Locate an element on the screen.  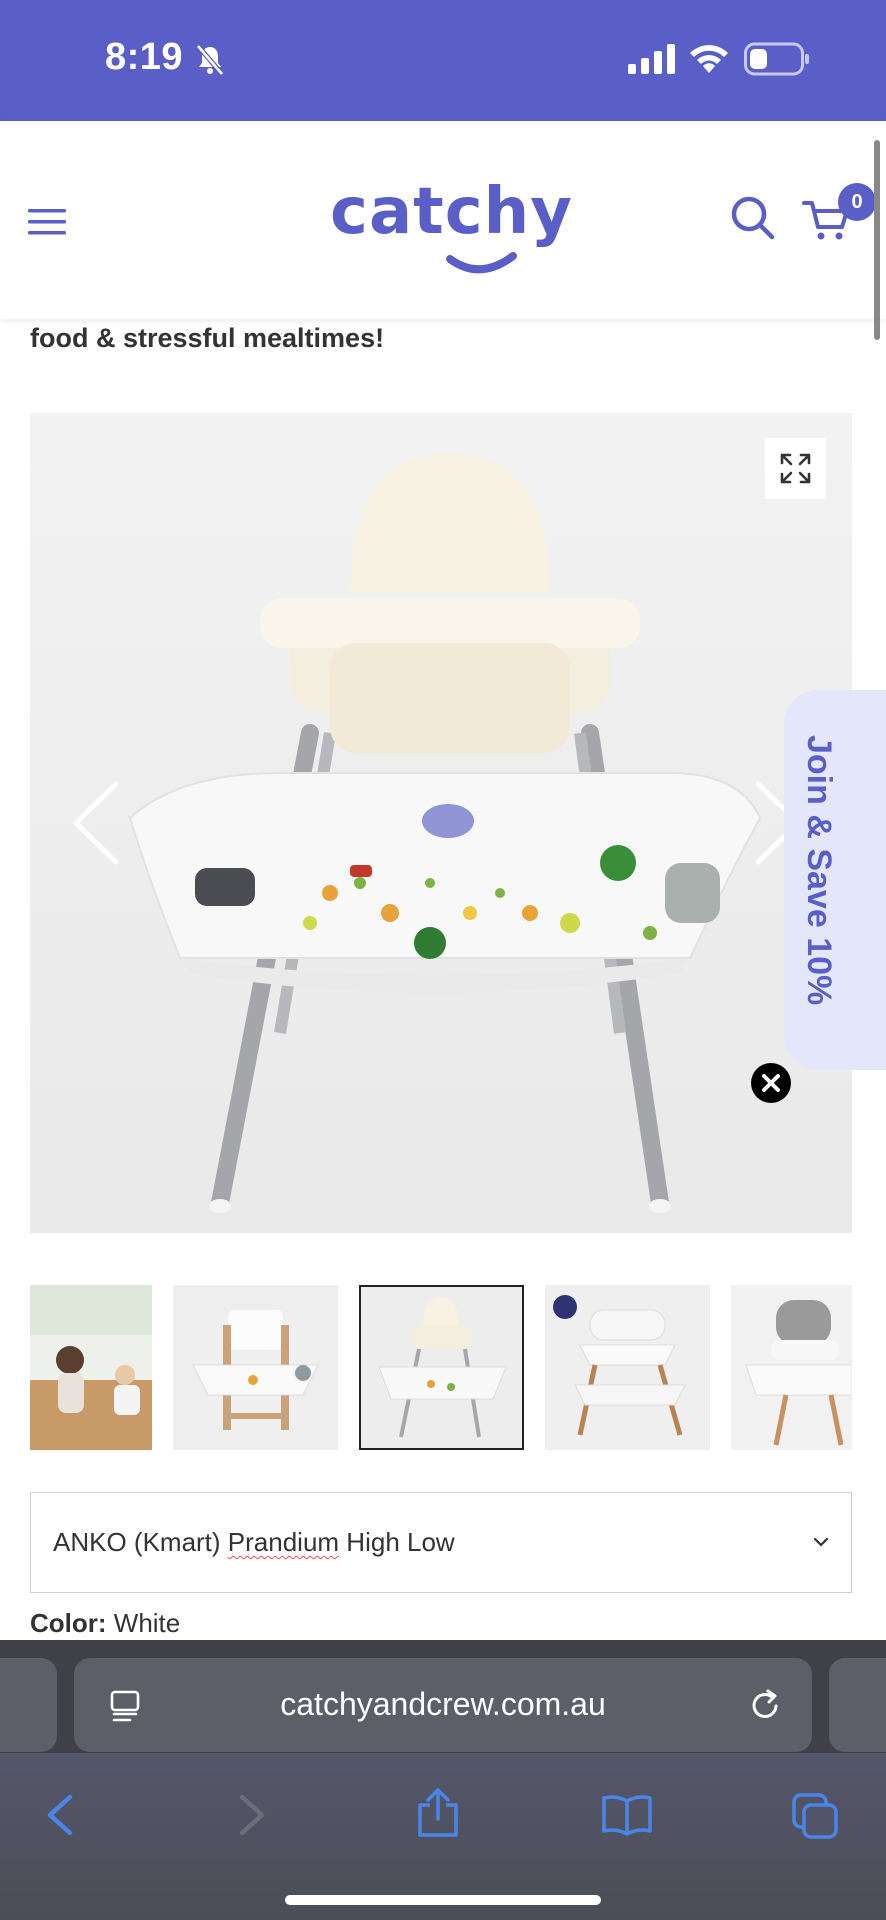
page-scrollbar is located at coordinates (877, 240).